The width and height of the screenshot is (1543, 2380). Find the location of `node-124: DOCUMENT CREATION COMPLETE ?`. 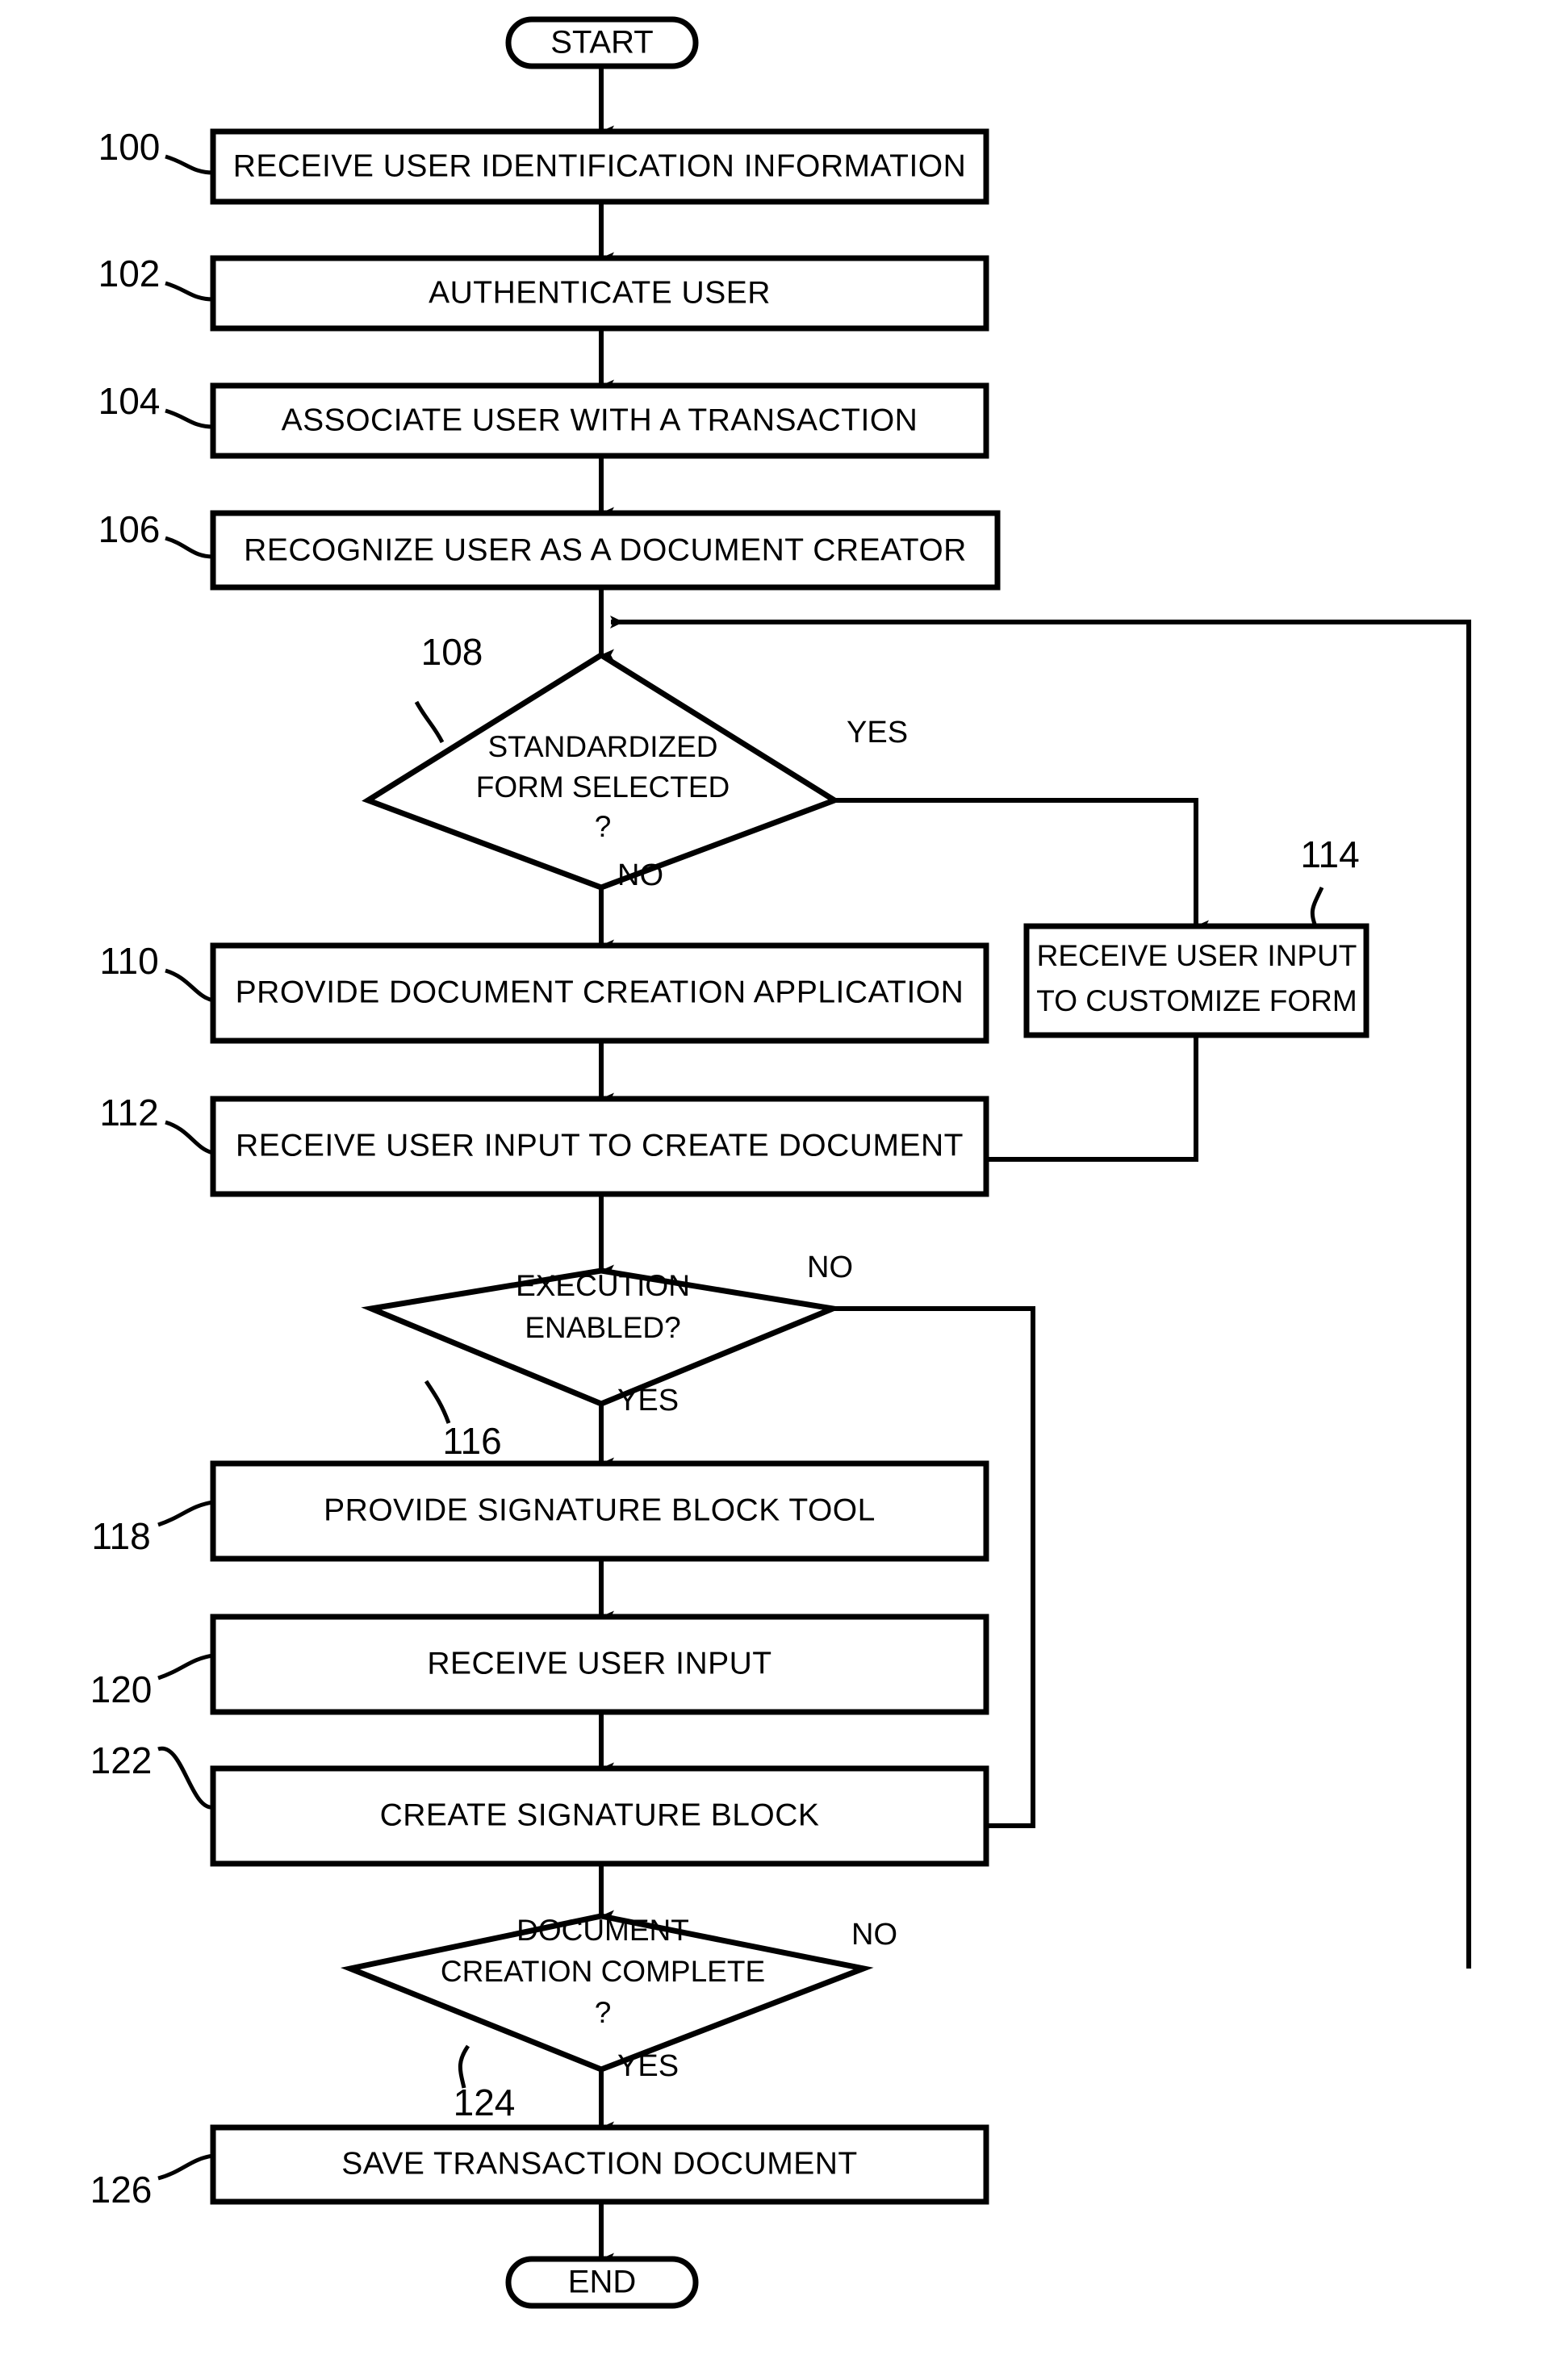

node-124: DOCUMENT CREATION COMPLETE ? is located at coordinates (607, 1993).